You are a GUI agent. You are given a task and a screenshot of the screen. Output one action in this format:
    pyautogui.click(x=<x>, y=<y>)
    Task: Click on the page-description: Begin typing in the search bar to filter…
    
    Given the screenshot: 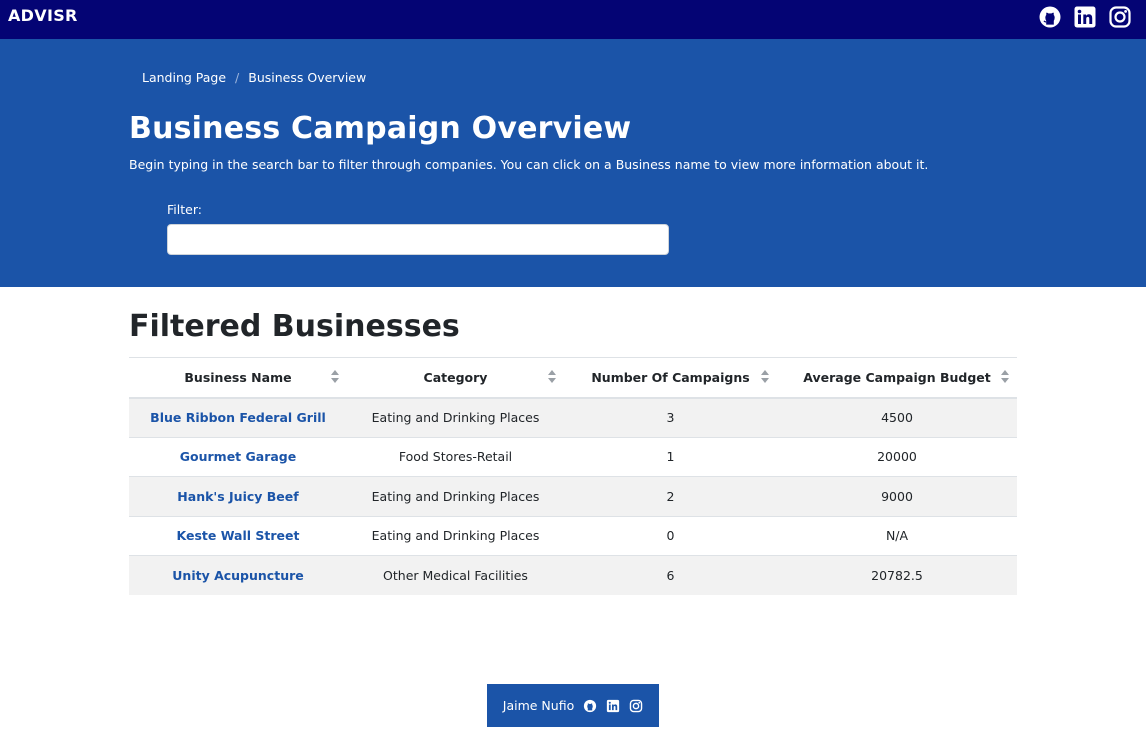 What is the action you would take?
    pyautogui.click(x=529, y=164)
    